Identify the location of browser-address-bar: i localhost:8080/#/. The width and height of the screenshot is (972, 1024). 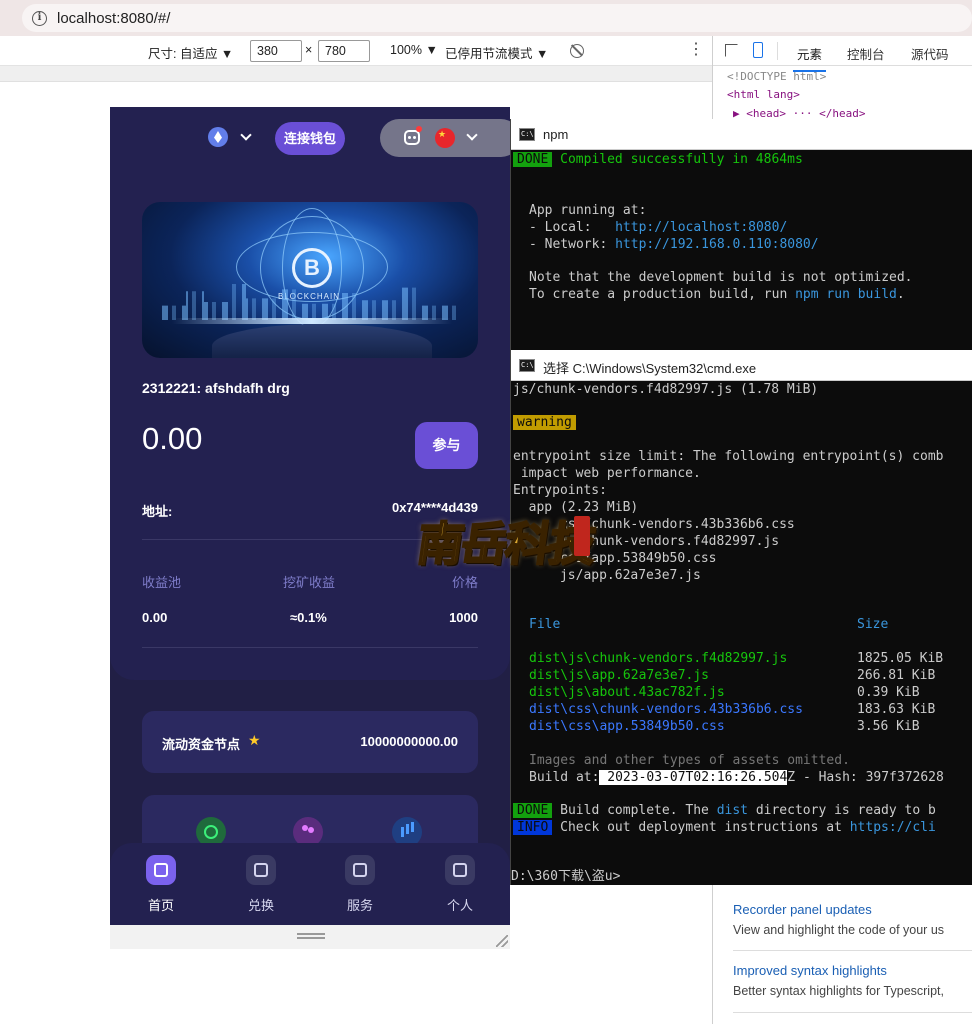
(486, 18).